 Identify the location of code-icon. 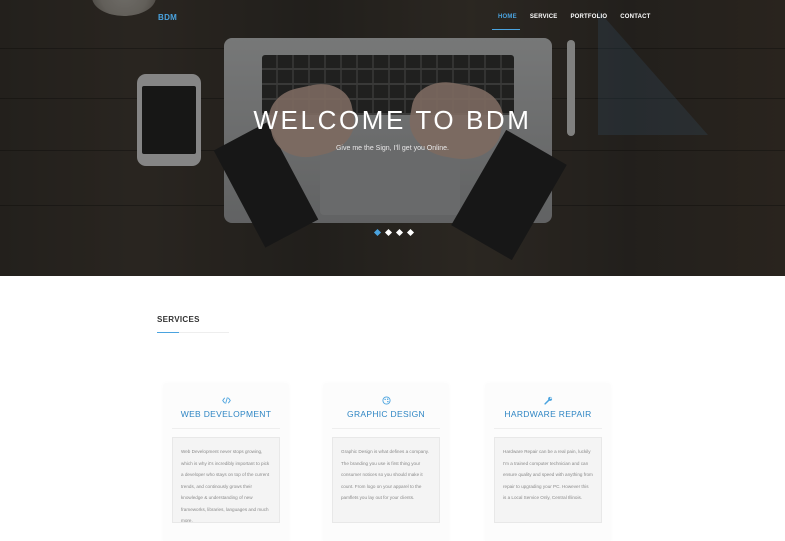
(226, 401).